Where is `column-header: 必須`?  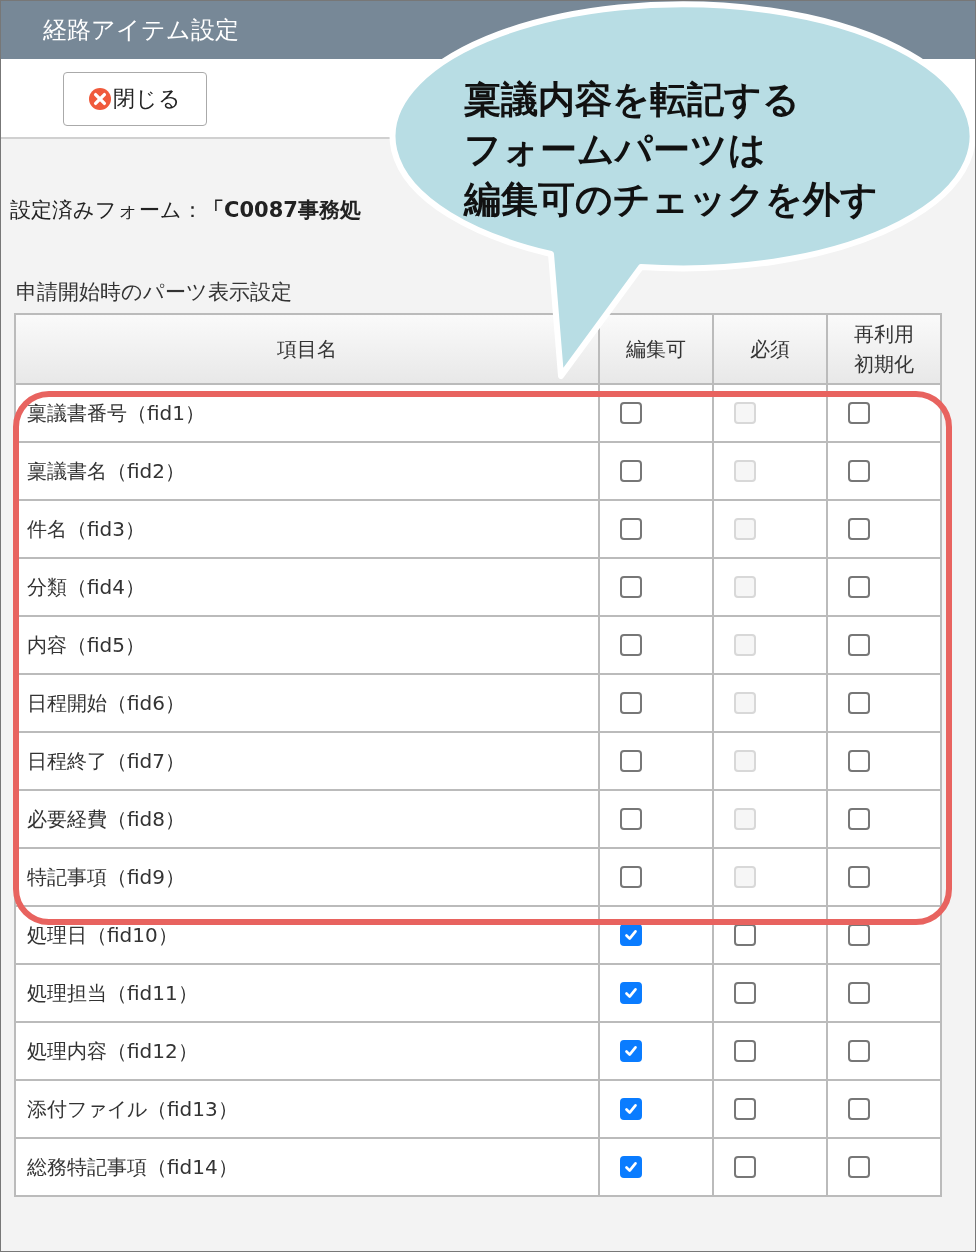
column-header: 必須 is located at coordinates (770, 349).